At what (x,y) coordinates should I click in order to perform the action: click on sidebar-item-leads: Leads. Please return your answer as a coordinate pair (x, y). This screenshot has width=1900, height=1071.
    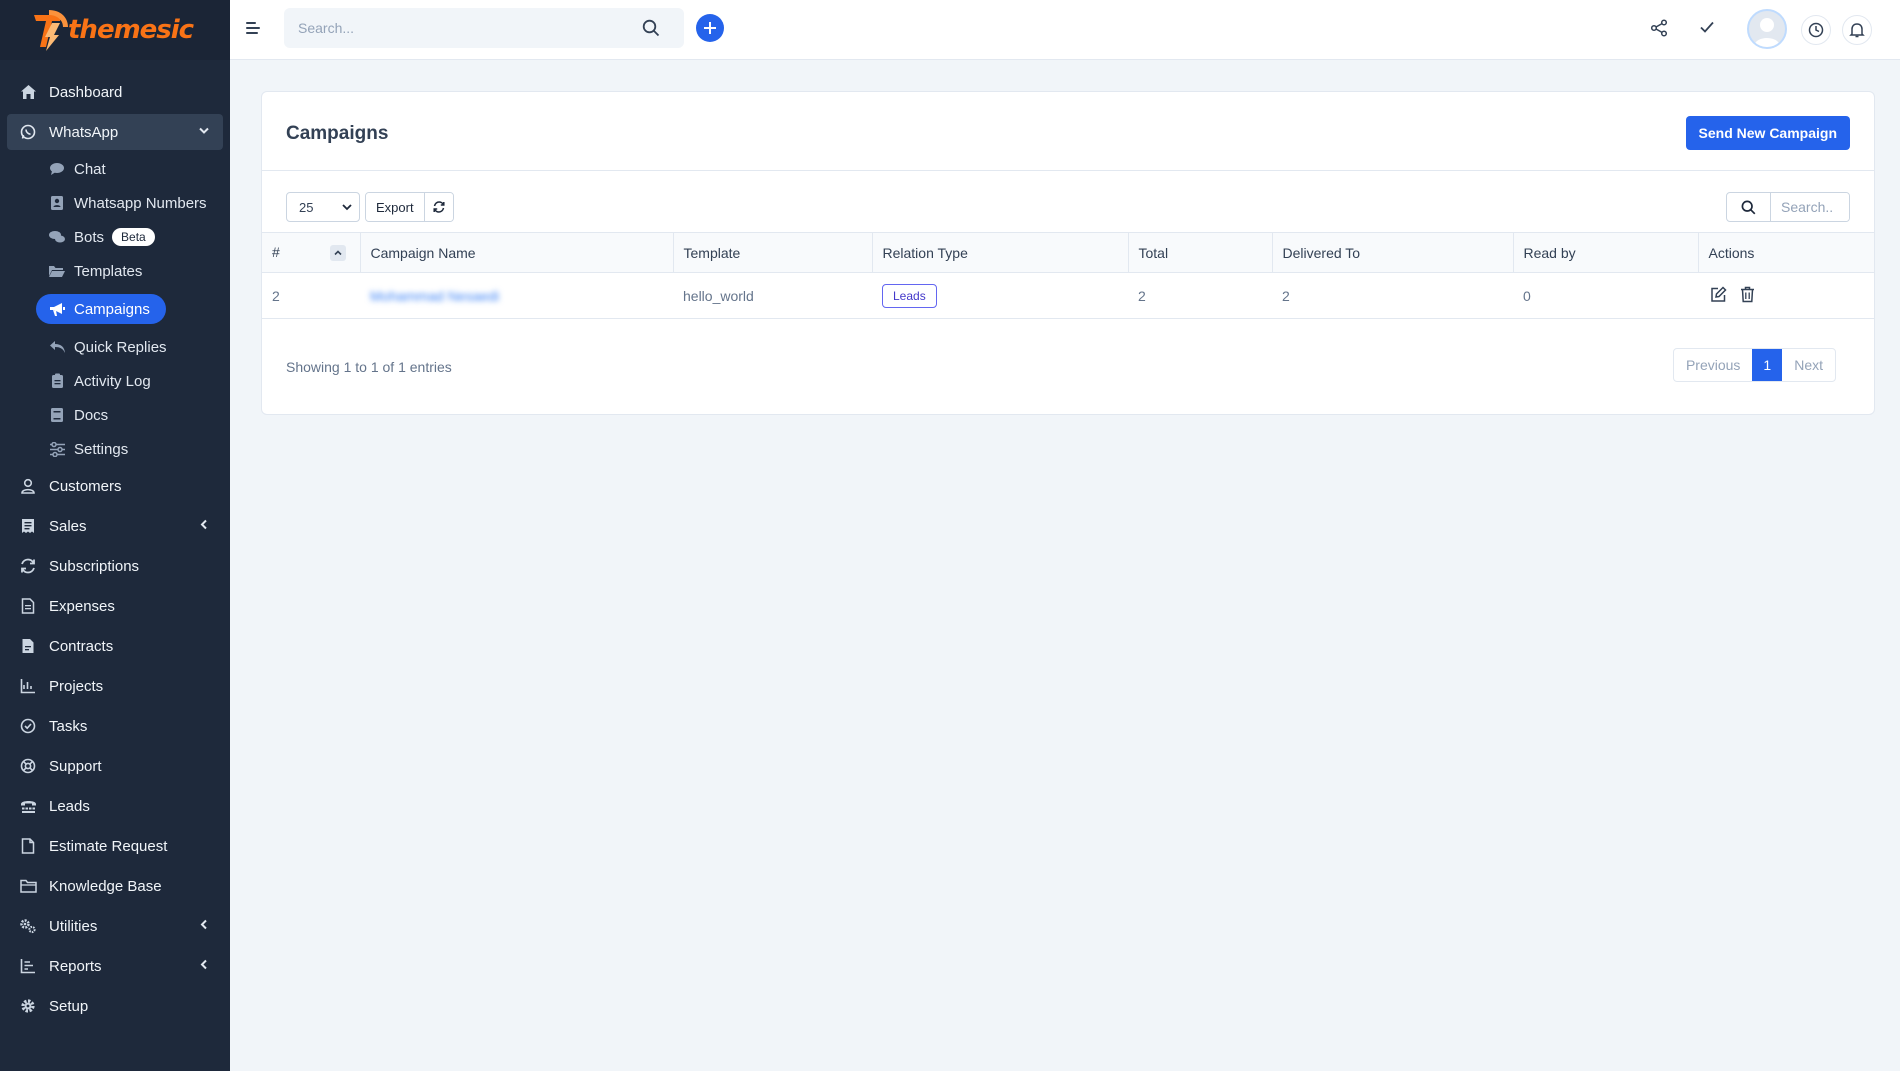
    Looking at the image, I should click on (115, 806).